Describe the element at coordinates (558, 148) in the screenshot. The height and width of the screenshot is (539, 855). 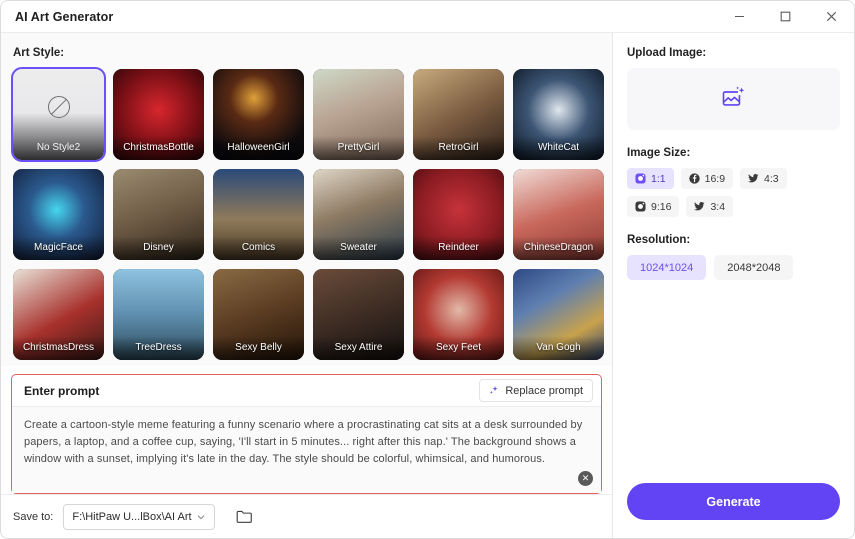
I see `art-style-card-label: WhiteCat` at that location.